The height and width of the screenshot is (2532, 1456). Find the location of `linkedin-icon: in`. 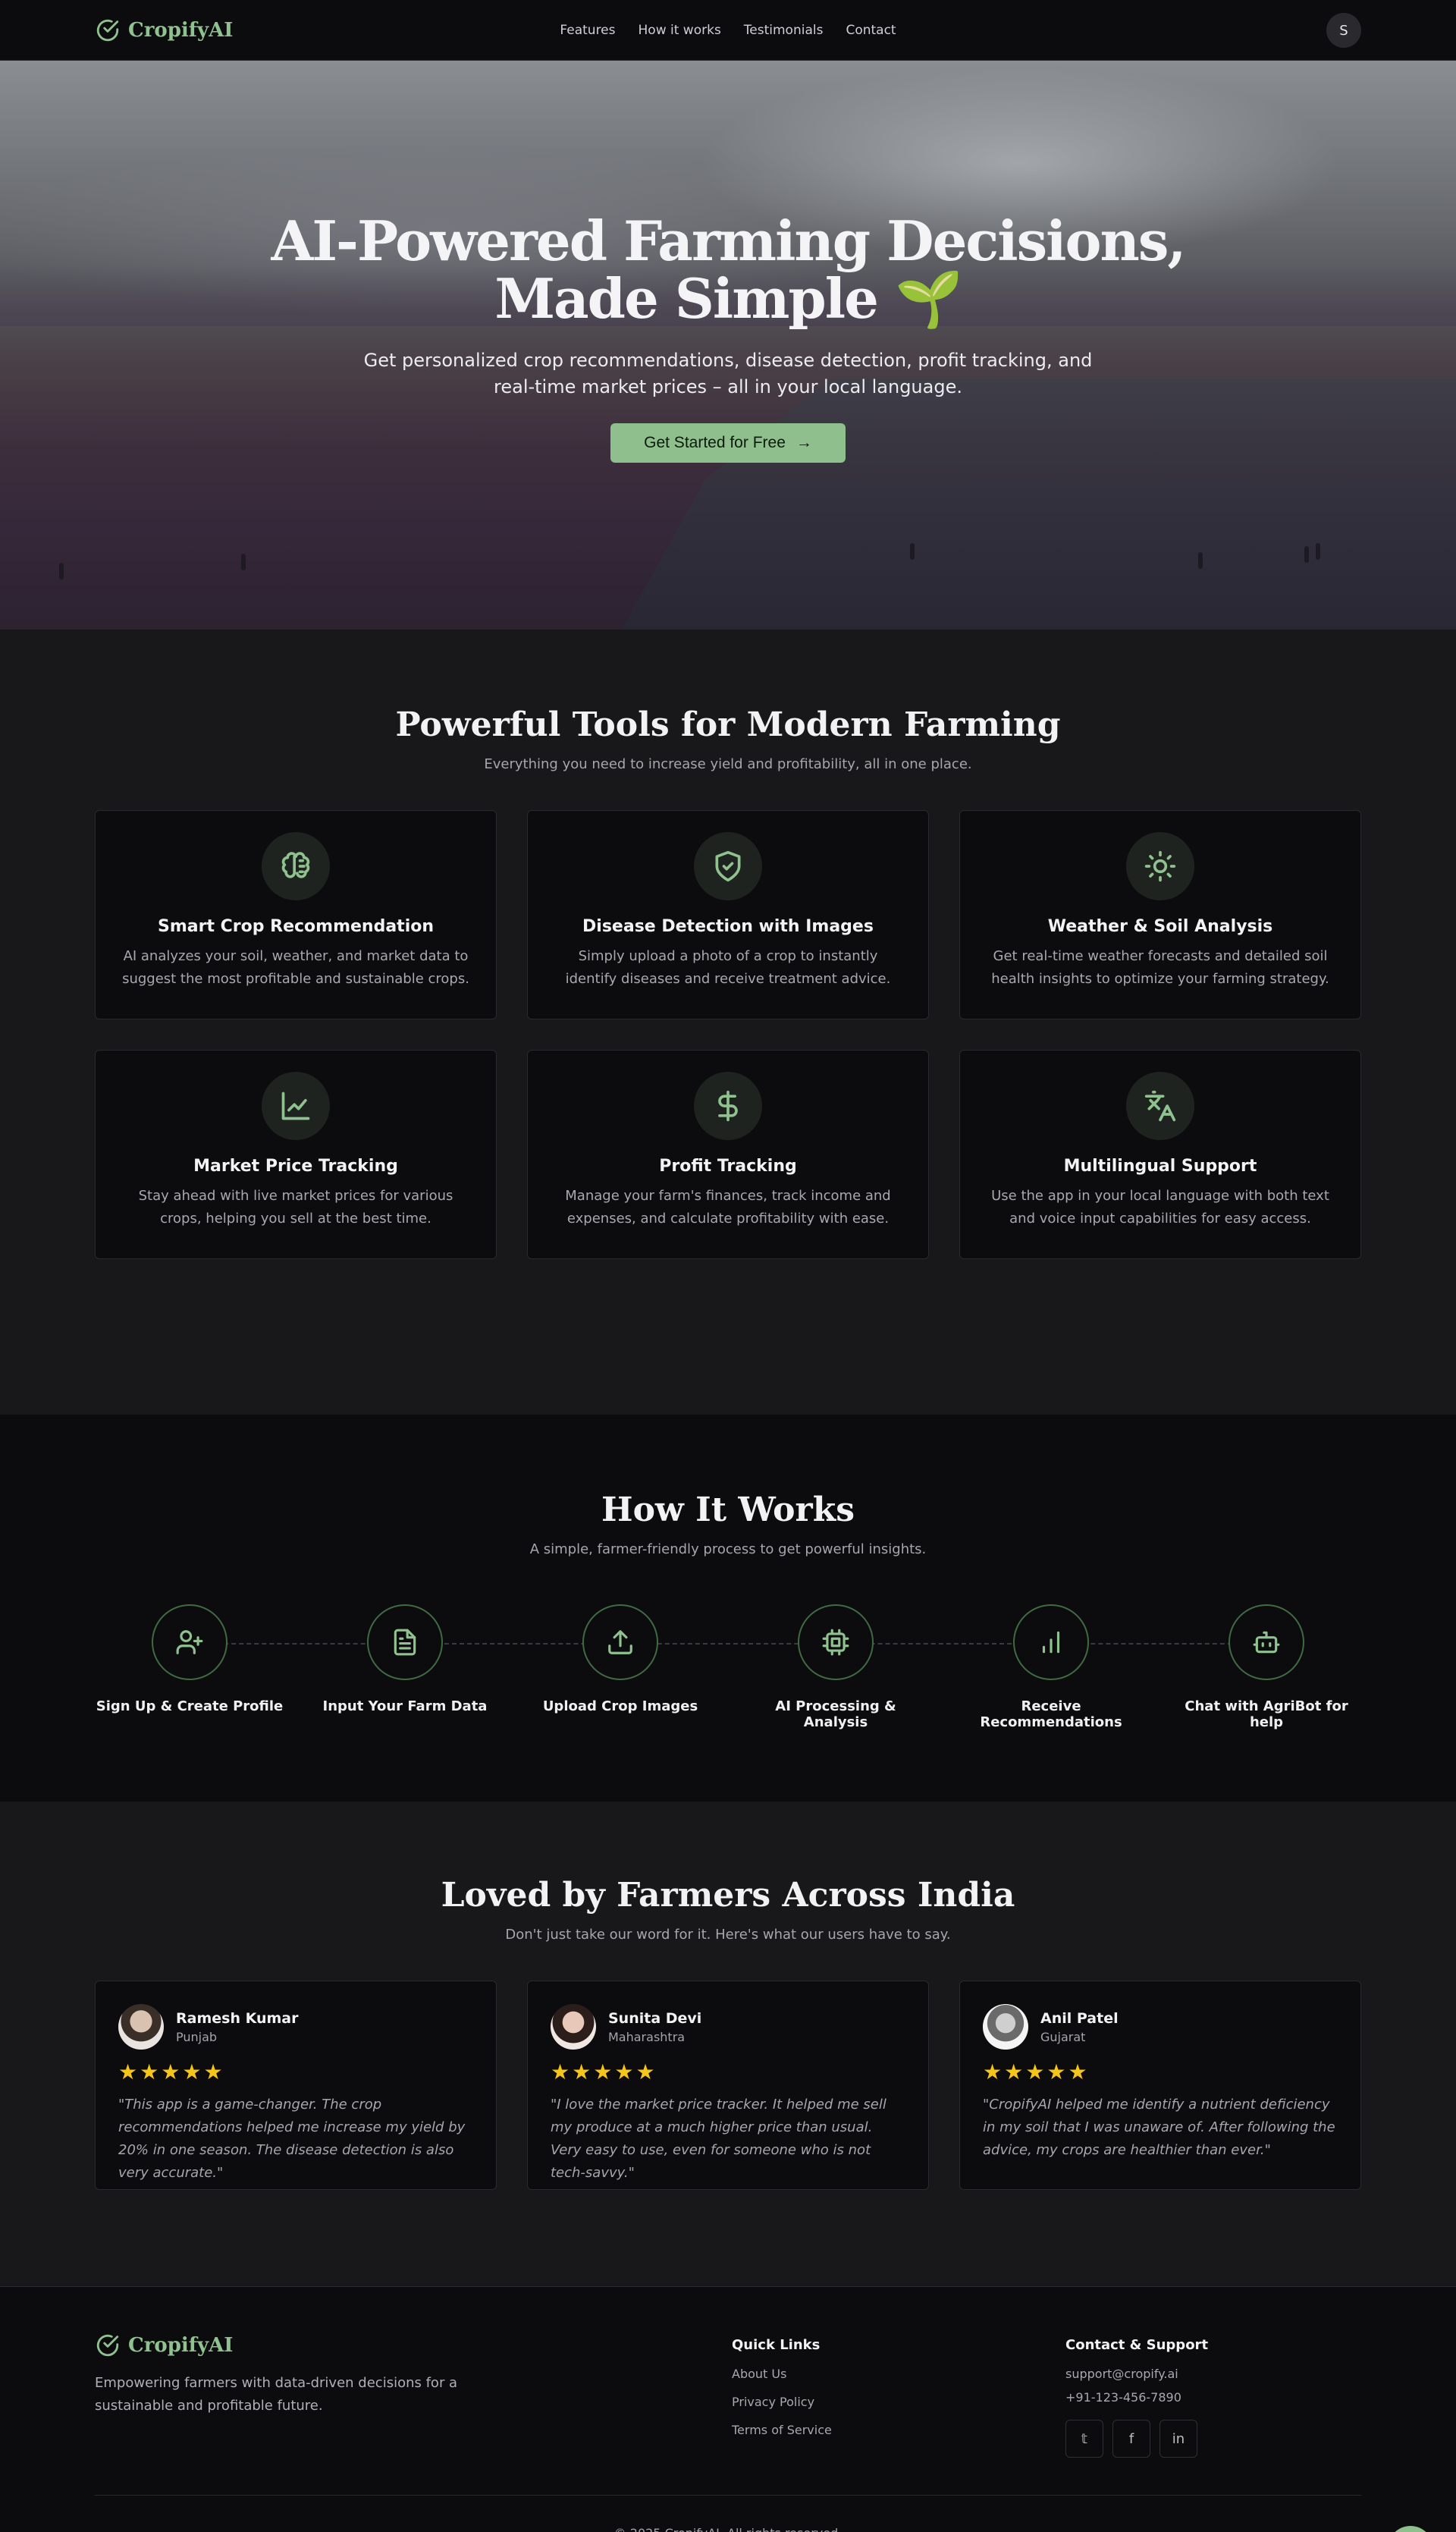

linkedin-icon: in is located at coordinates (1178, 2439).